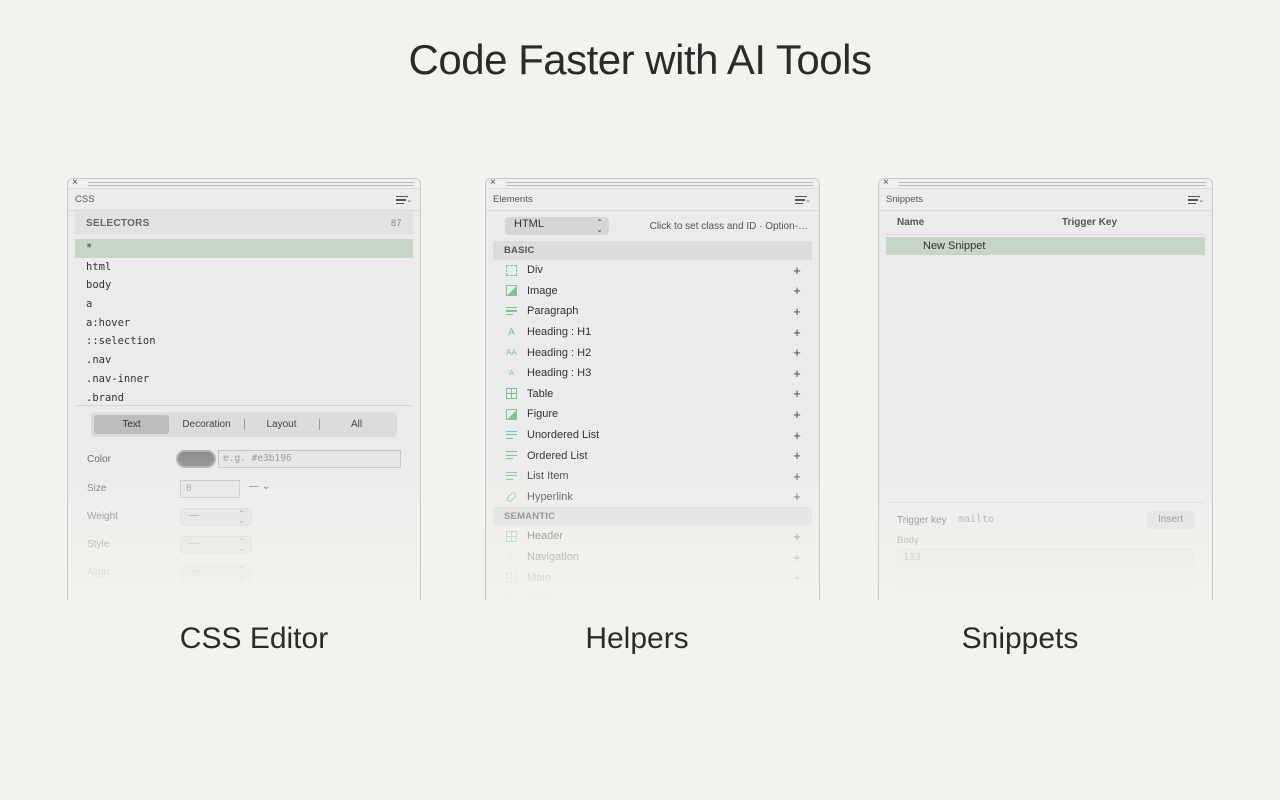 Image resolution: width=1280 pixels, height=800 pixels. What do you see at coordinates (511, 353) in the screenshot?
I see `heading-h2-icon: AA` at bounding box center [511, 353].